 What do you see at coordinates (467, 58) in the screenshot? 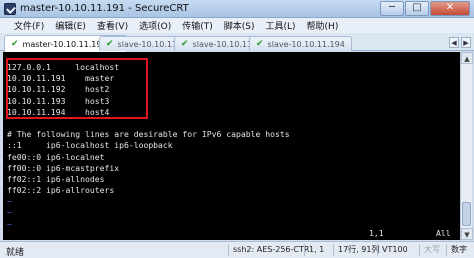
I see `scroll-up-icon: ▲` at bounding box center [467, 58].